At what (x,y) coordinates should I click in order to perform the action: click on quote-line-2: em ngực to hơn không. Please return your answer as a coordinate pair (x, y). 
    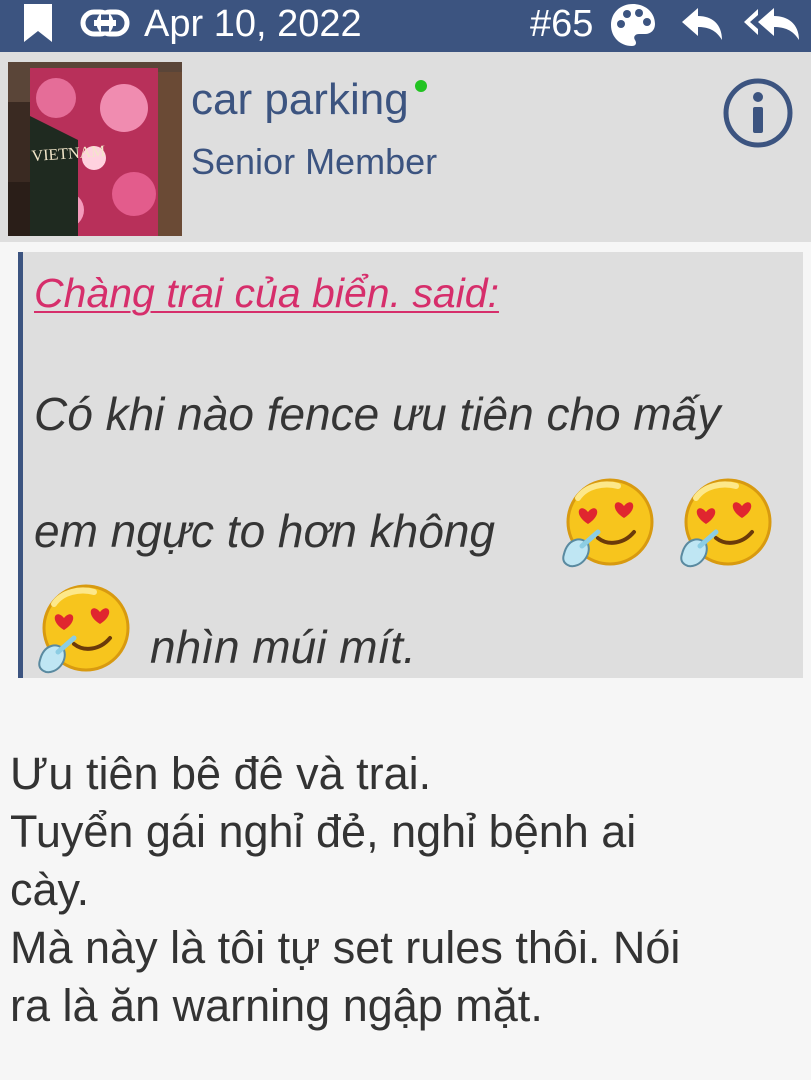
    Looking at the image, I should click on (265, 531).